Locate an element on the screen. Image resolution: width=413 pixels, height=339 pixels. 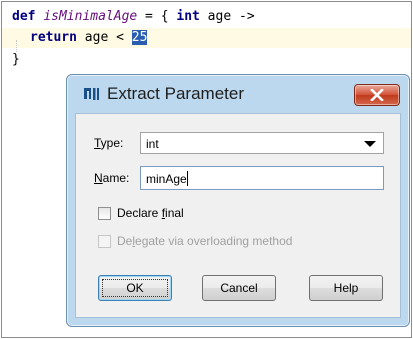
dialog-titlebar: Extract Parameter is located at coordinates (238, 93).